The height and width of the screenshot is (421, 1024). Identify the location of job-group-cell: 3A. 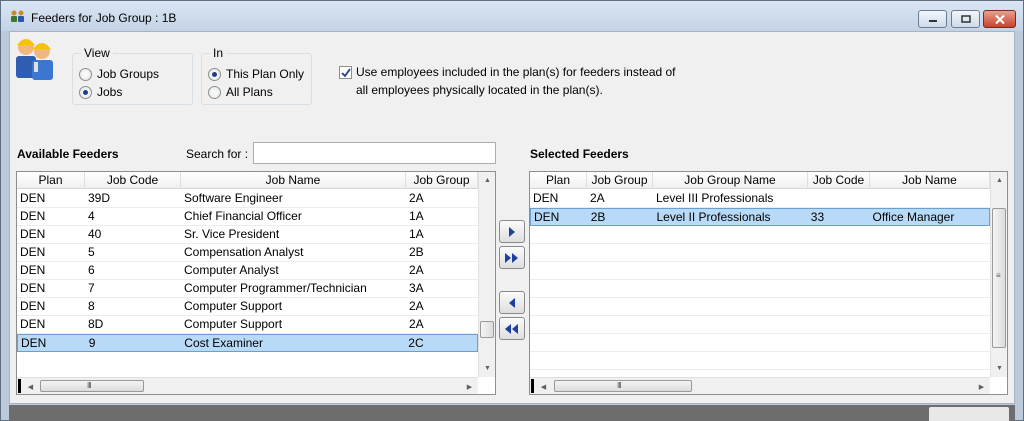
(416, 288).